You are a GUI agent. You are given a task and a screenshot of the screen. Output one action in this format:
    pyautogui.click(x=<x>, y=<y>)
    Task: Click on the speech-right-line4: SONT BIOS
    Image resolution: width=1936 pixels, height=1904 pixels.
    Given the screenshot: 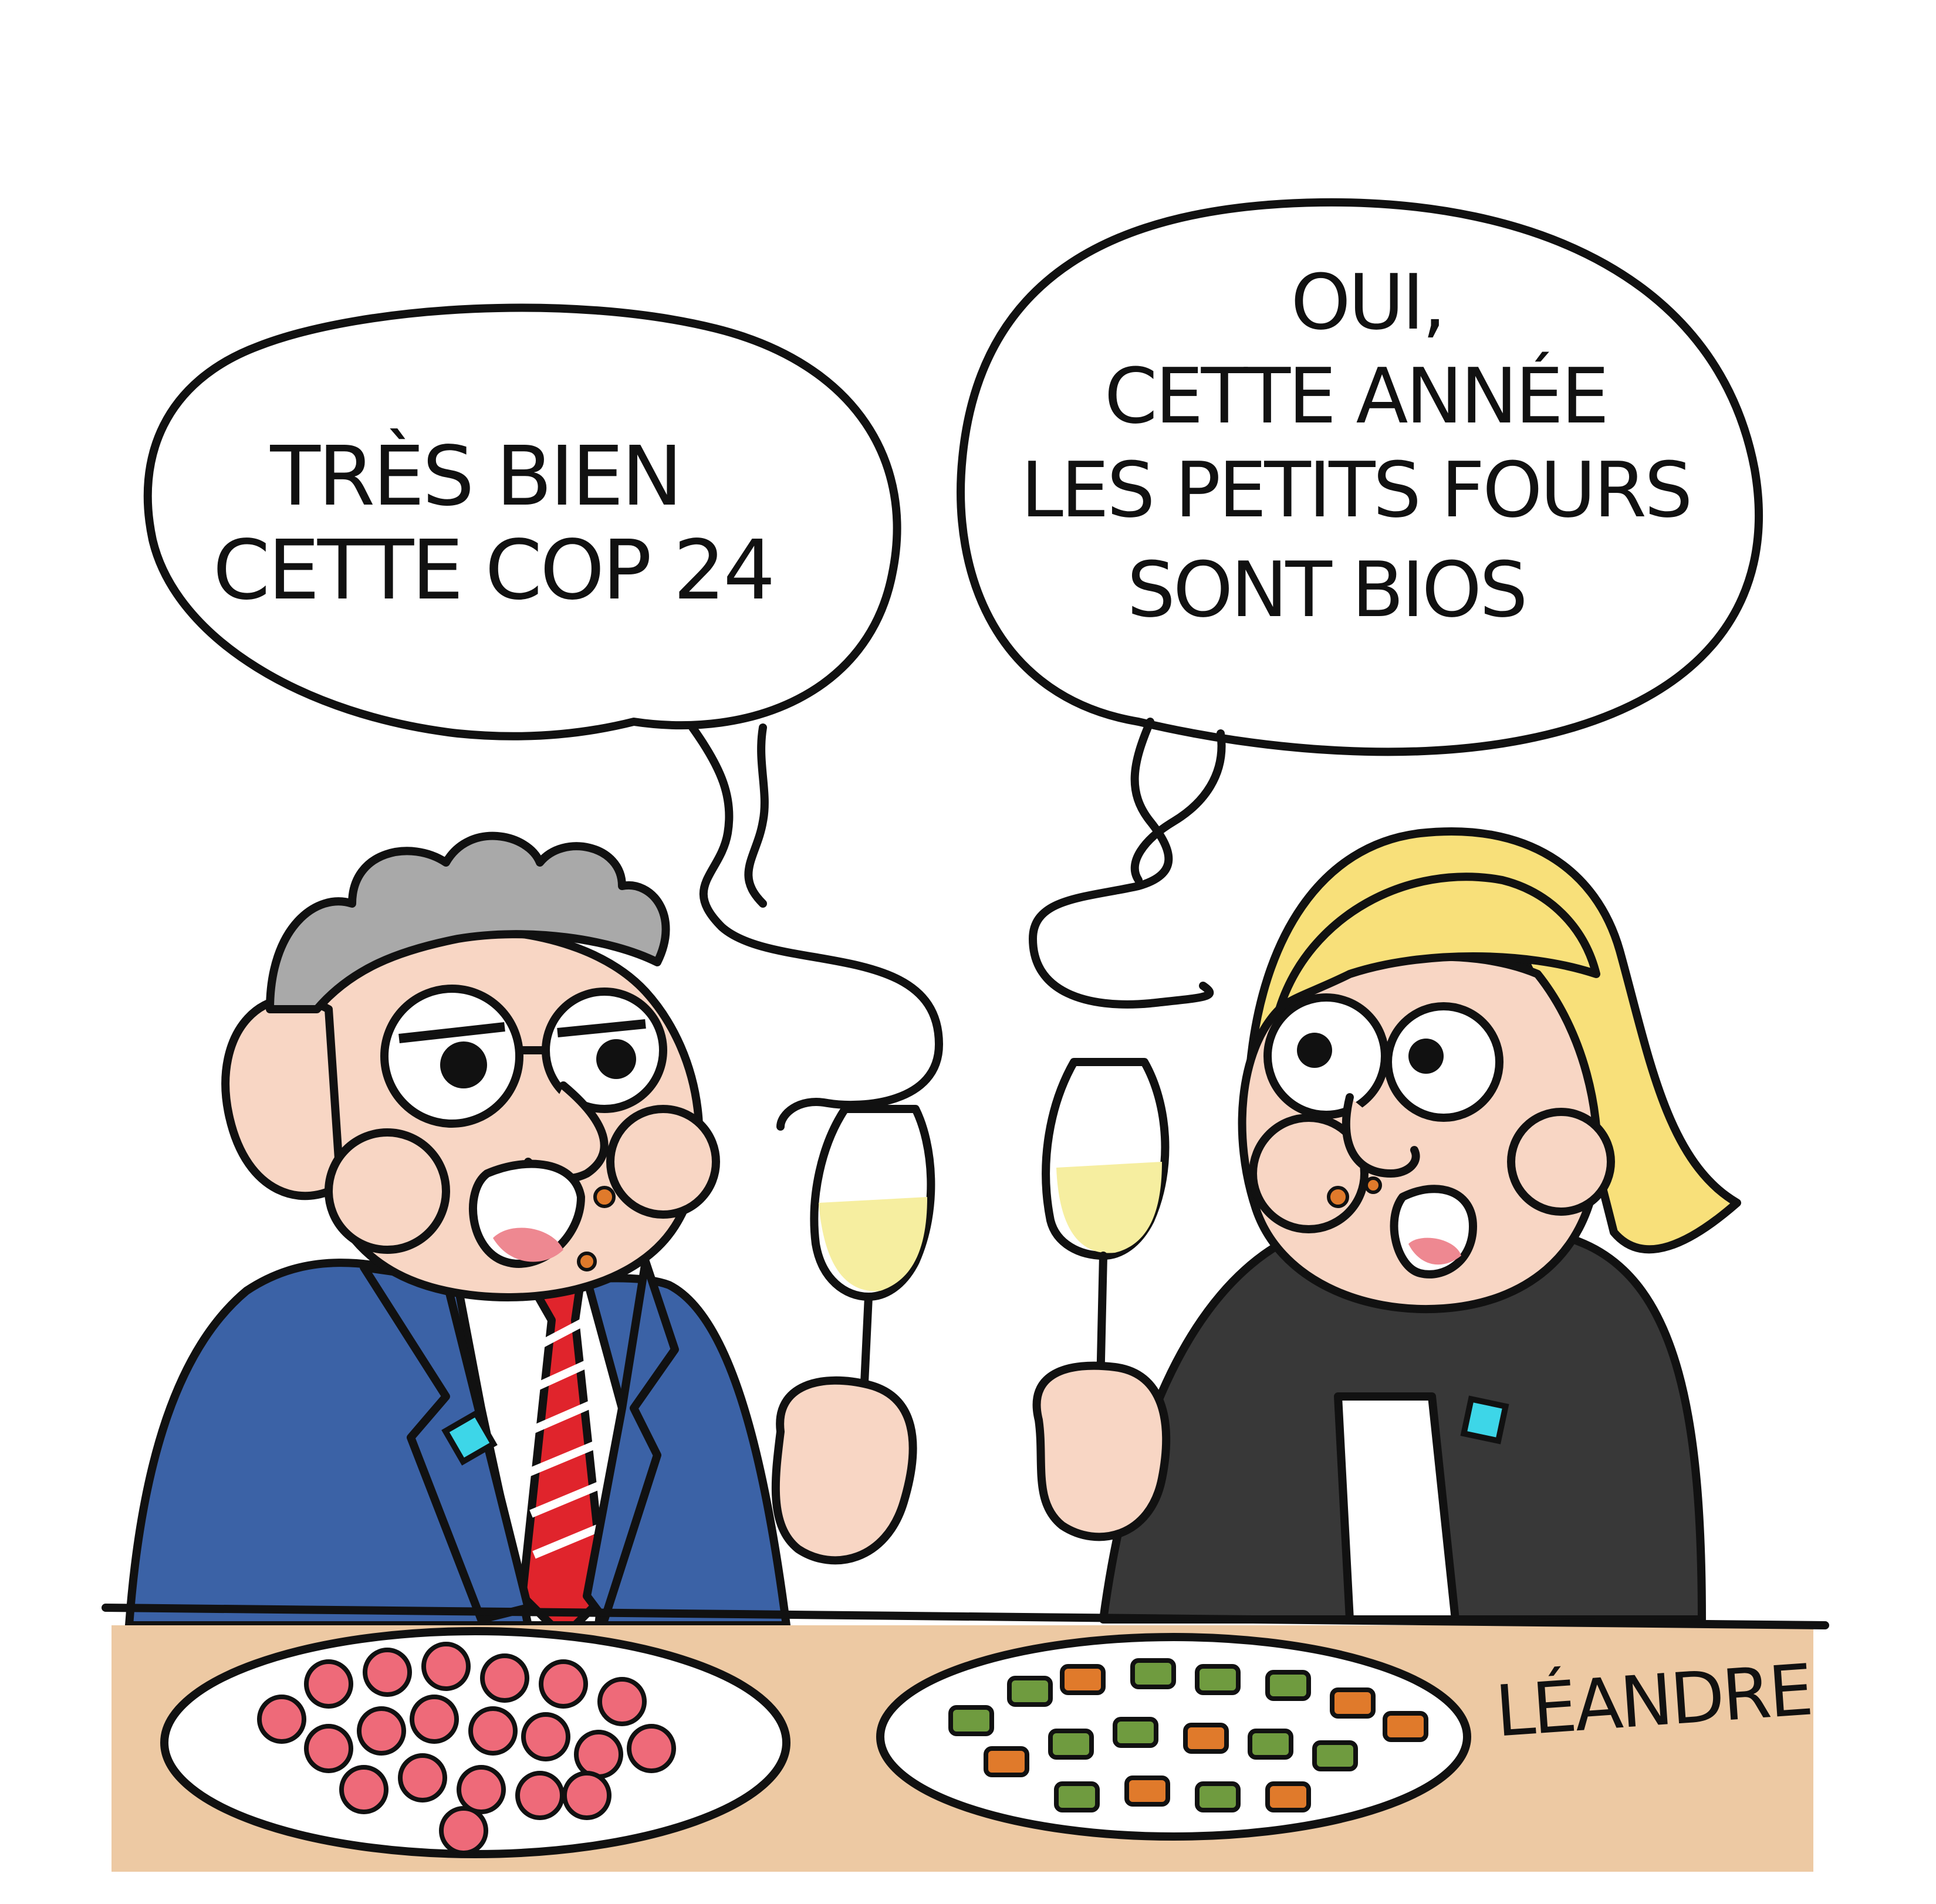 What is the action you would take?
    pyautogui.click(x=1326, y=589)
    